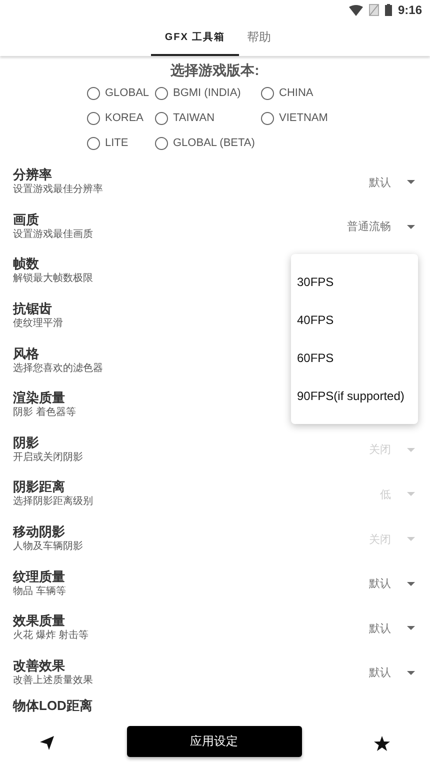  What do you see at coordinates (26, 264) in the screenshot?
I see `setting-title: 帧数` at bounding box center [26, 264].